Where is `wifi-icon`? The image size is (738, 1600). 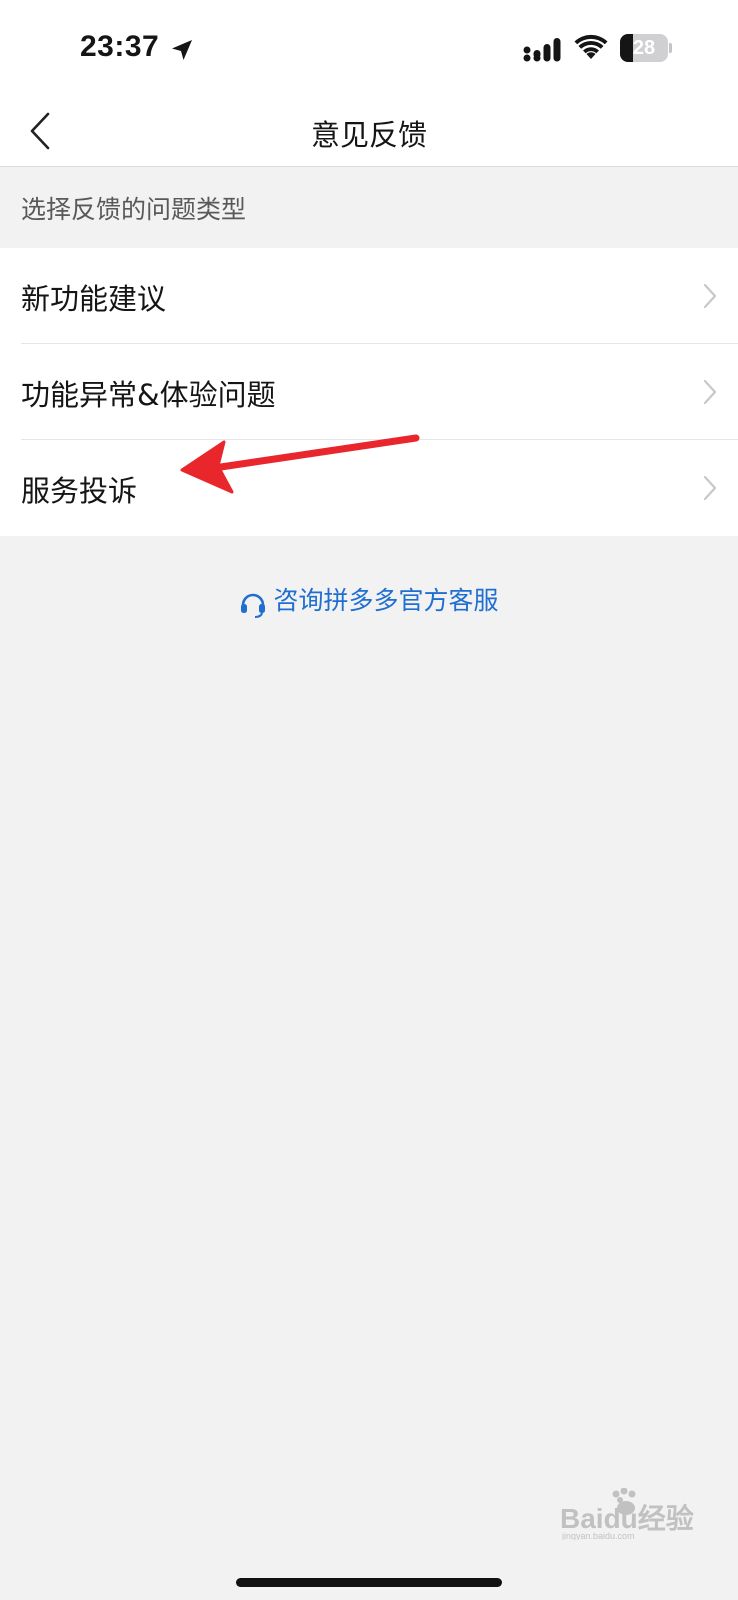
wifi-icon is located at coordinates (591, 46).